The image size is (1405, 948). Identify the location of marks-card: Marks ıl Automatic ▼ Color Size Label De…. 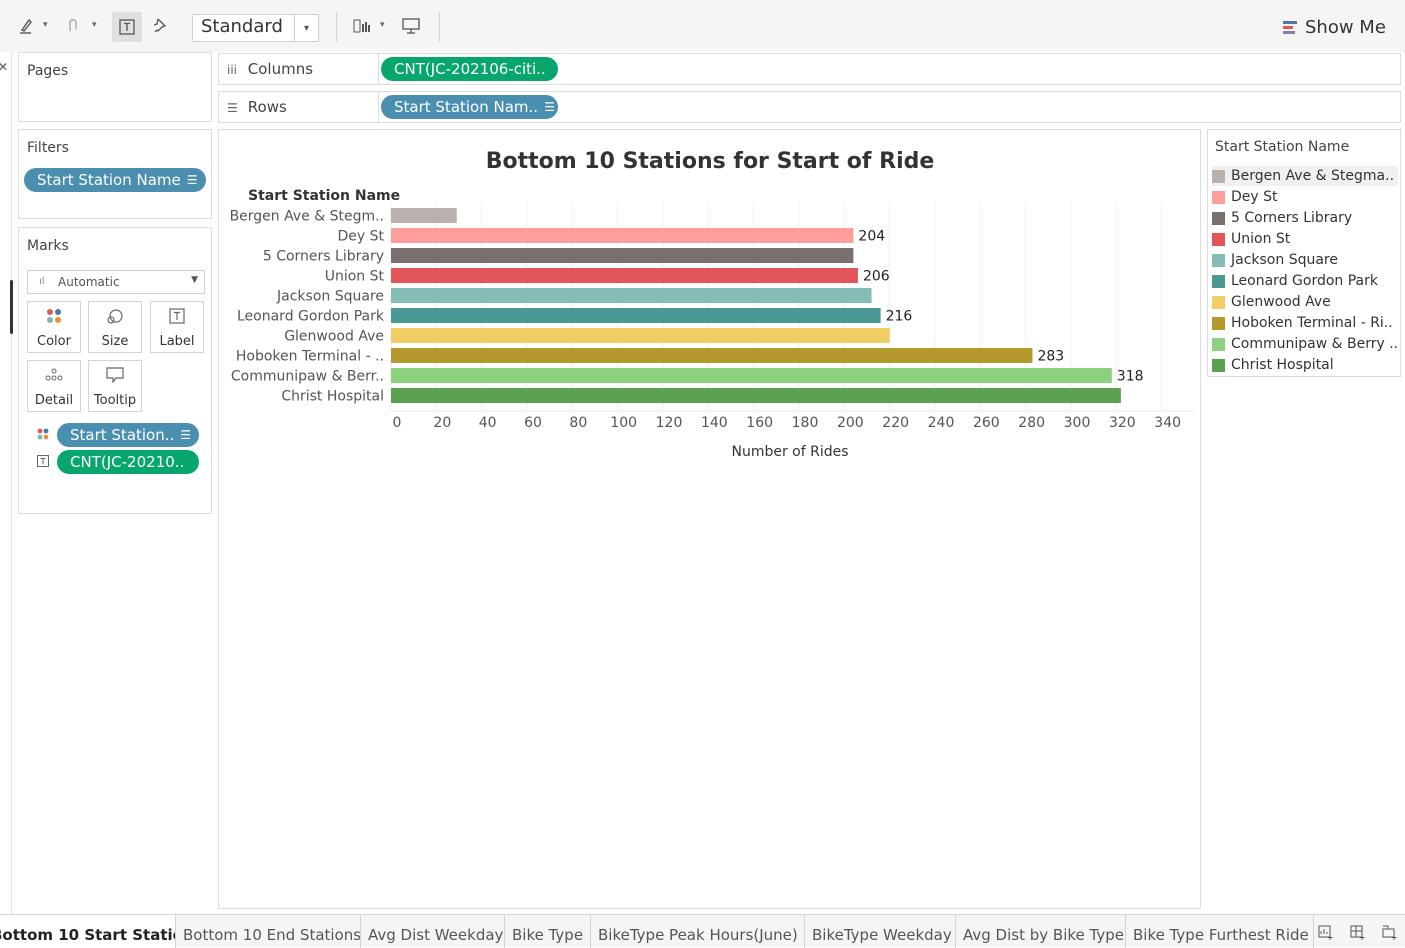
(115, 370).